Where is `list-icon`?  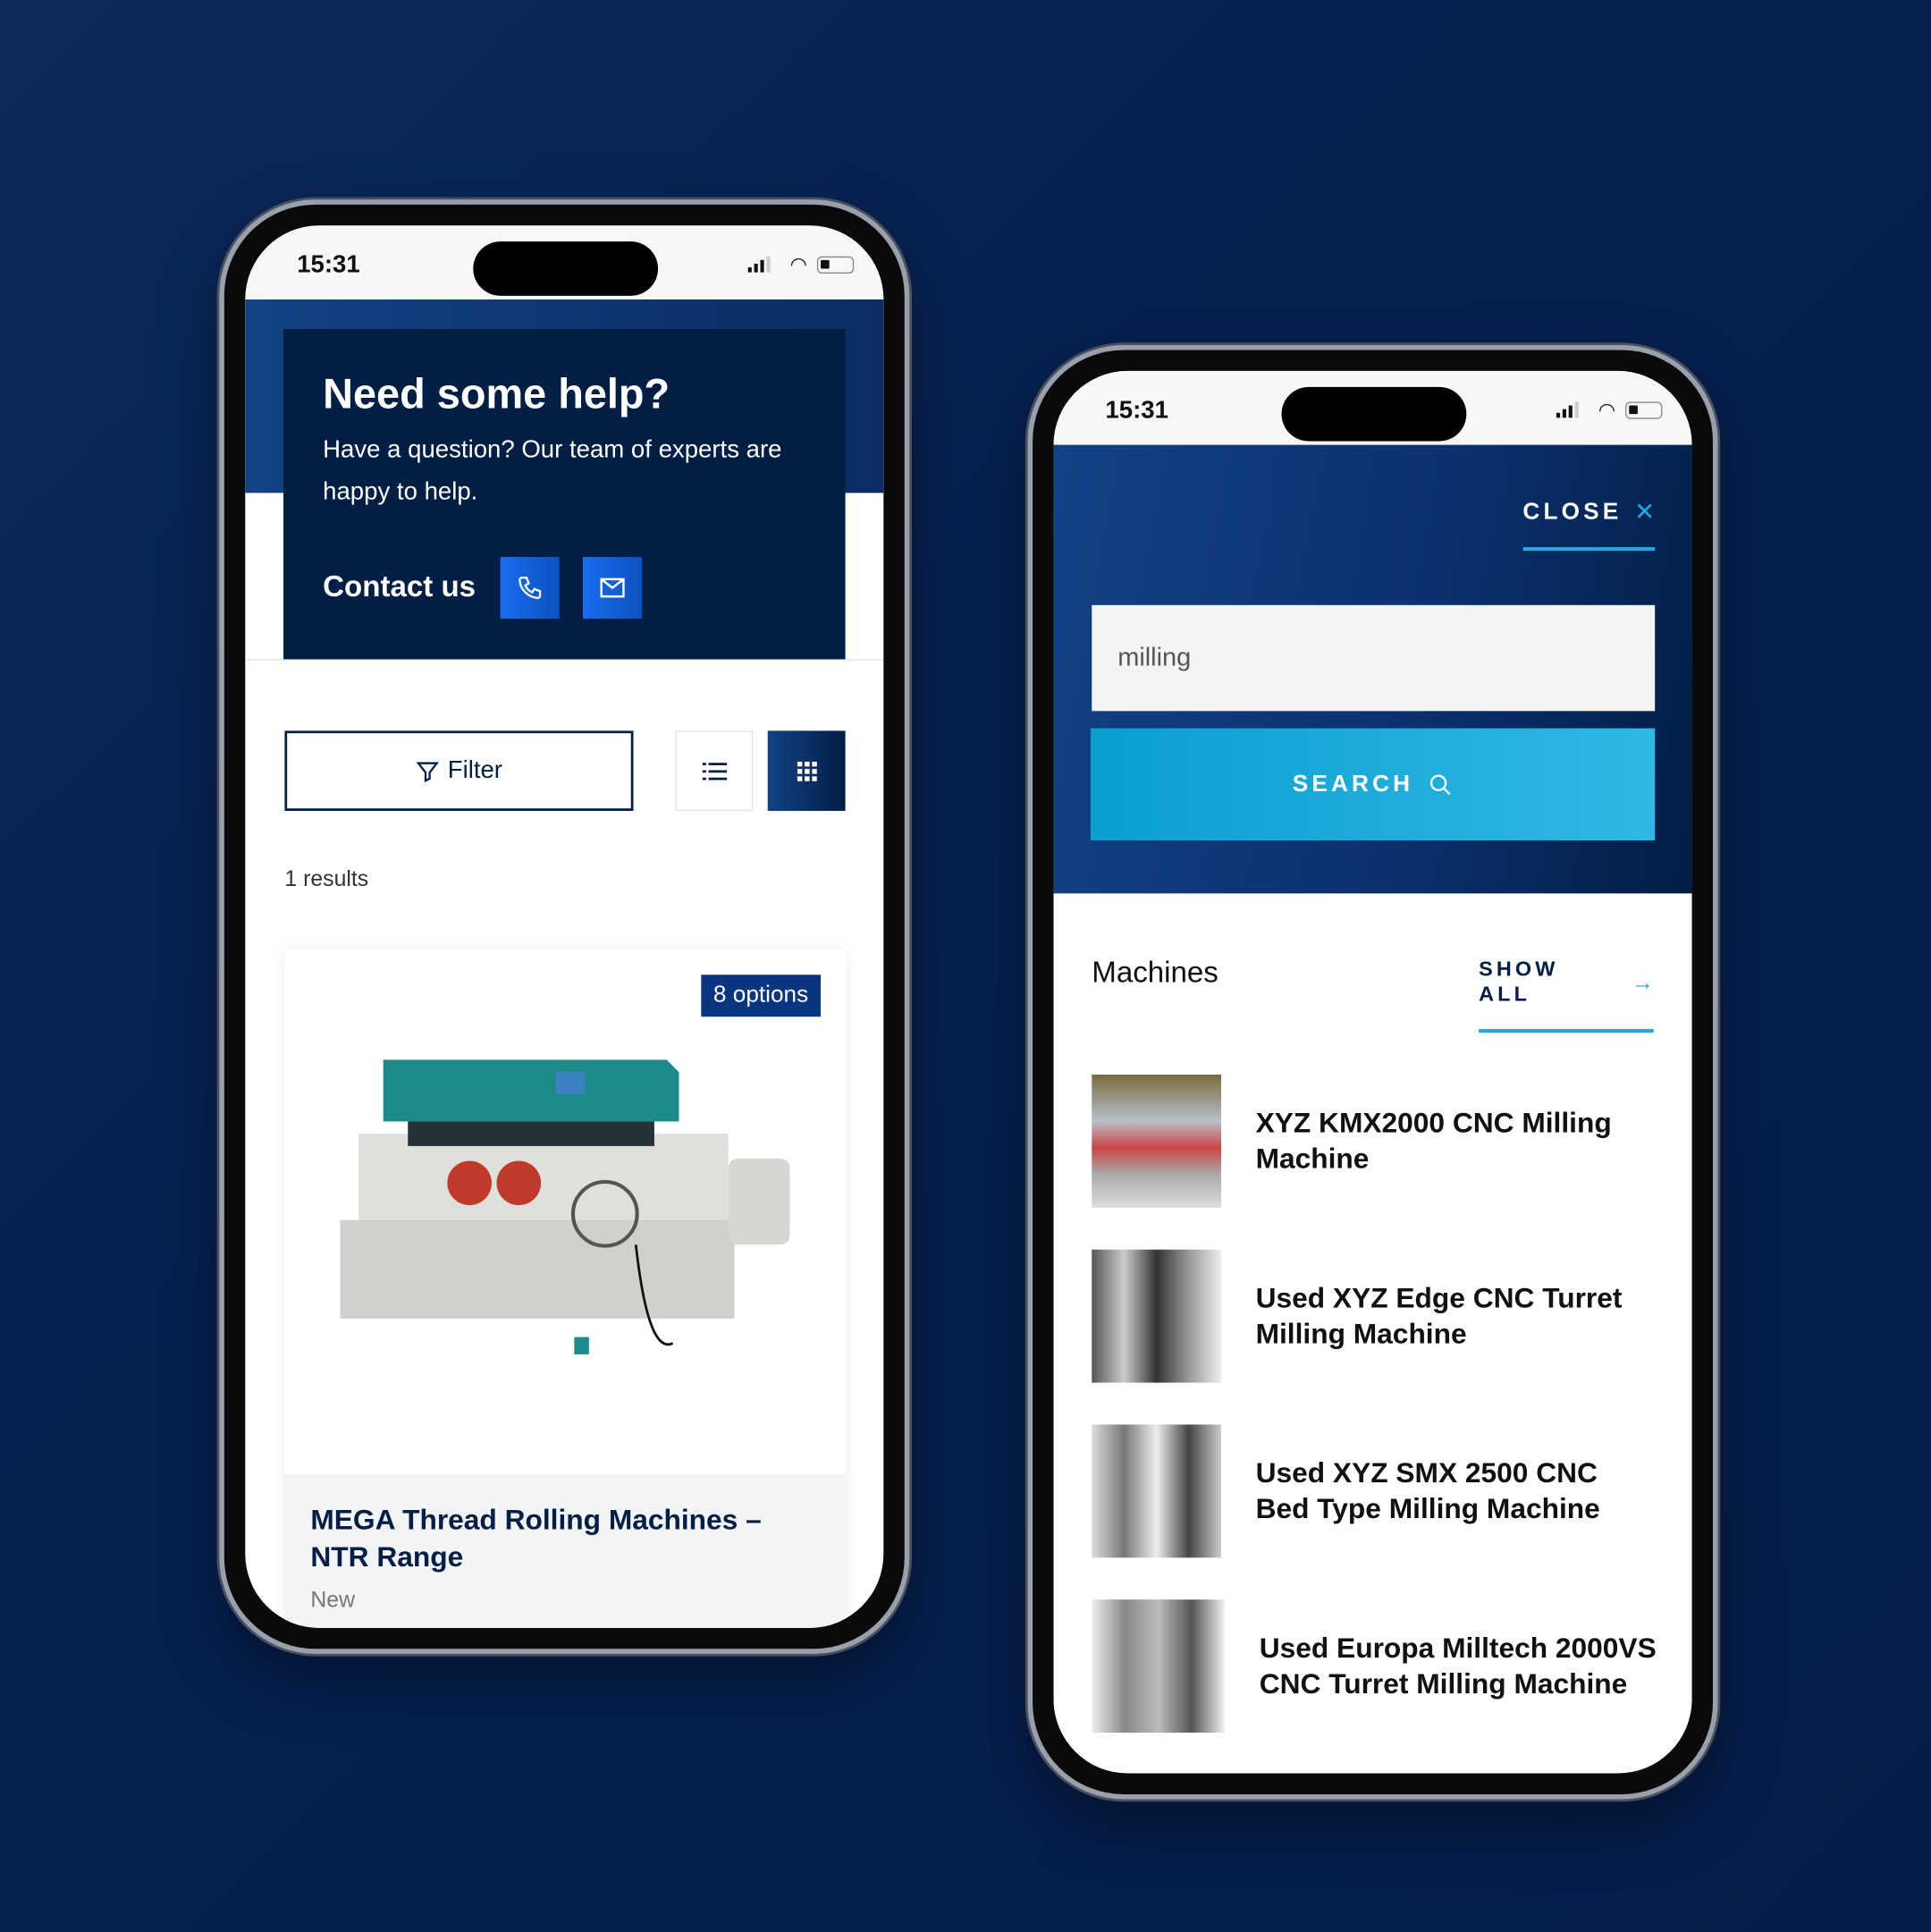 list-icon is located at coordinates (714, 771).